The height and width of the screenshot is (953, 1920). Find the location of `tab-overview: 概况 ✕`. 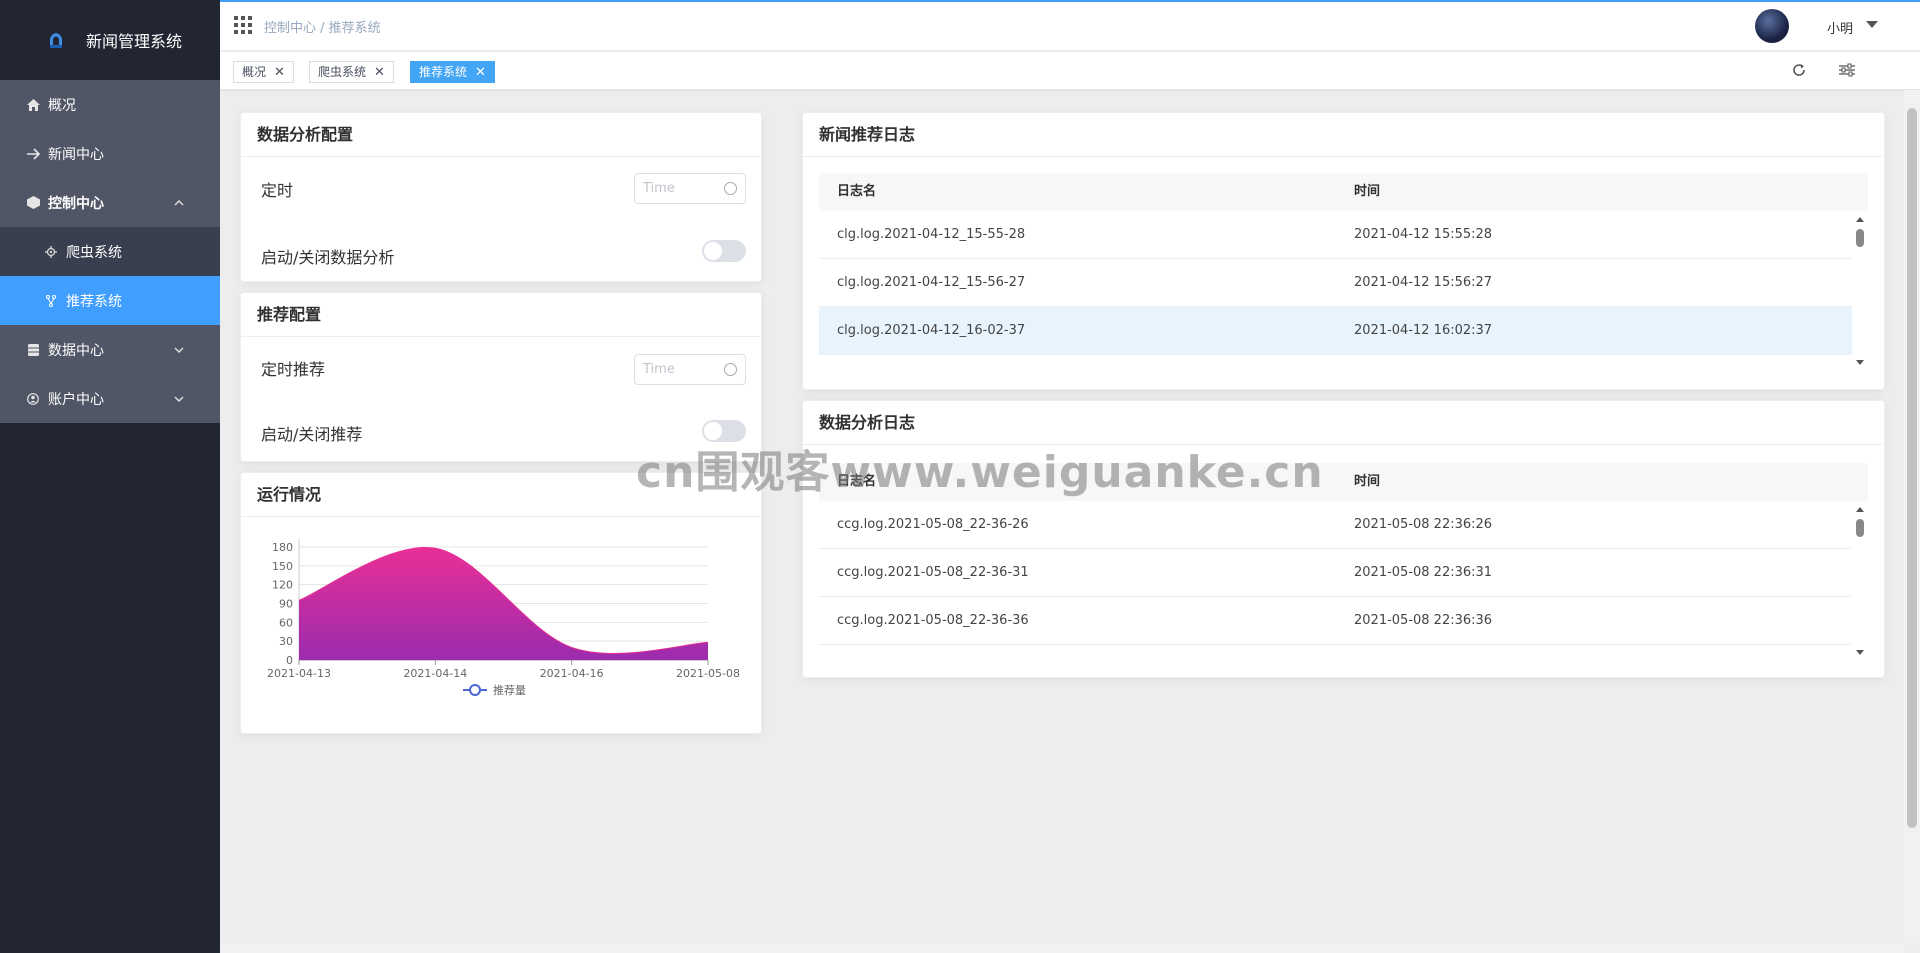

tab-overview: 概况 ✕ is located at coordinates (263, 72).